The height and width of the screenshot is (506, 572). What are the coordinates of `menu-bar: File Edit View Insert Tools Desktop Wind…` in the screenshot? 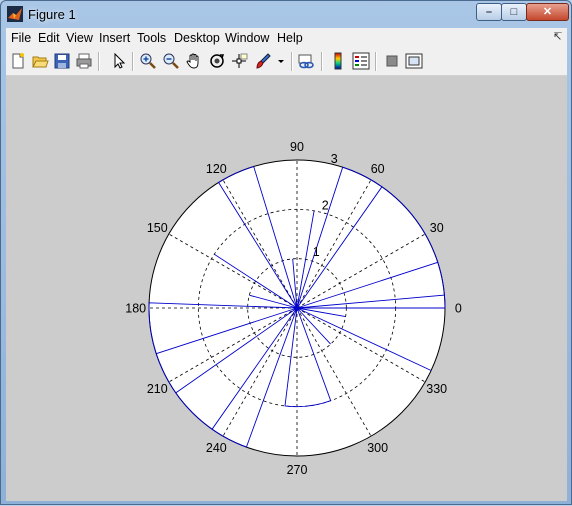 It's located at (286, 38).